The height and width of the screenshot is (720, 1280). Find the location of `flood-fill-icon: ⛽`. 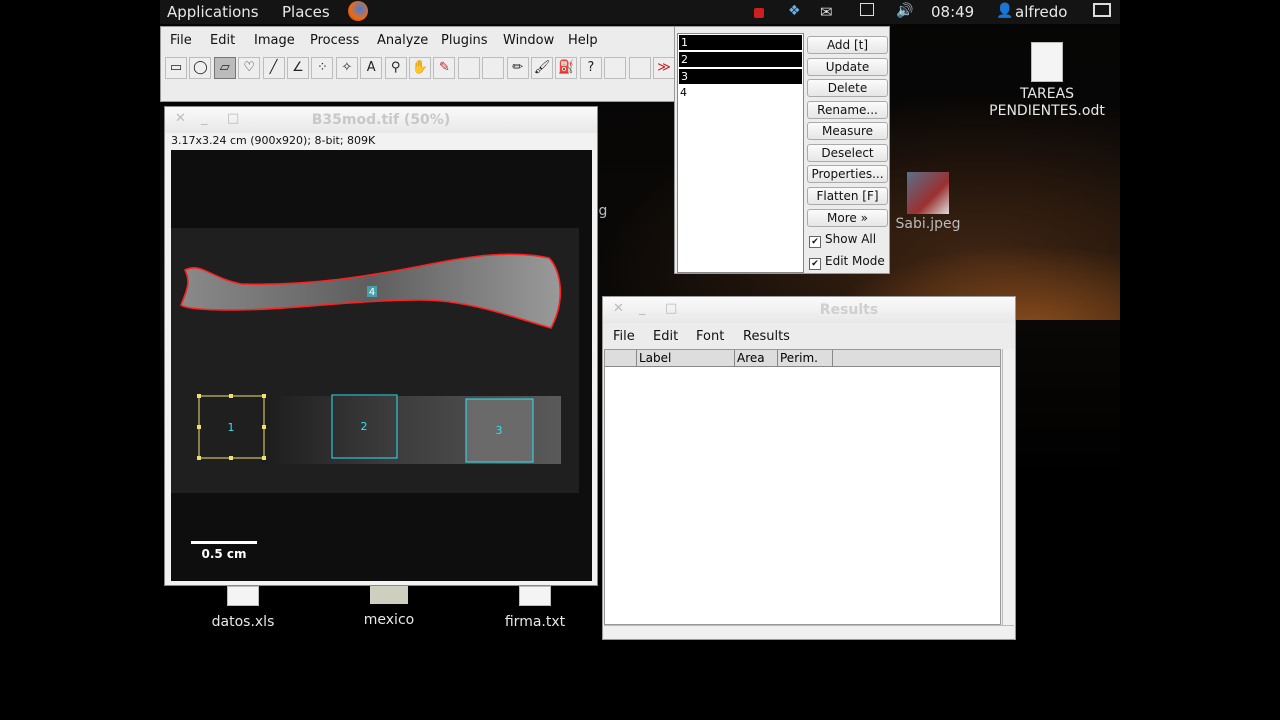

flood-fill-icon: ⛽ is located at coordinates (566, 68).